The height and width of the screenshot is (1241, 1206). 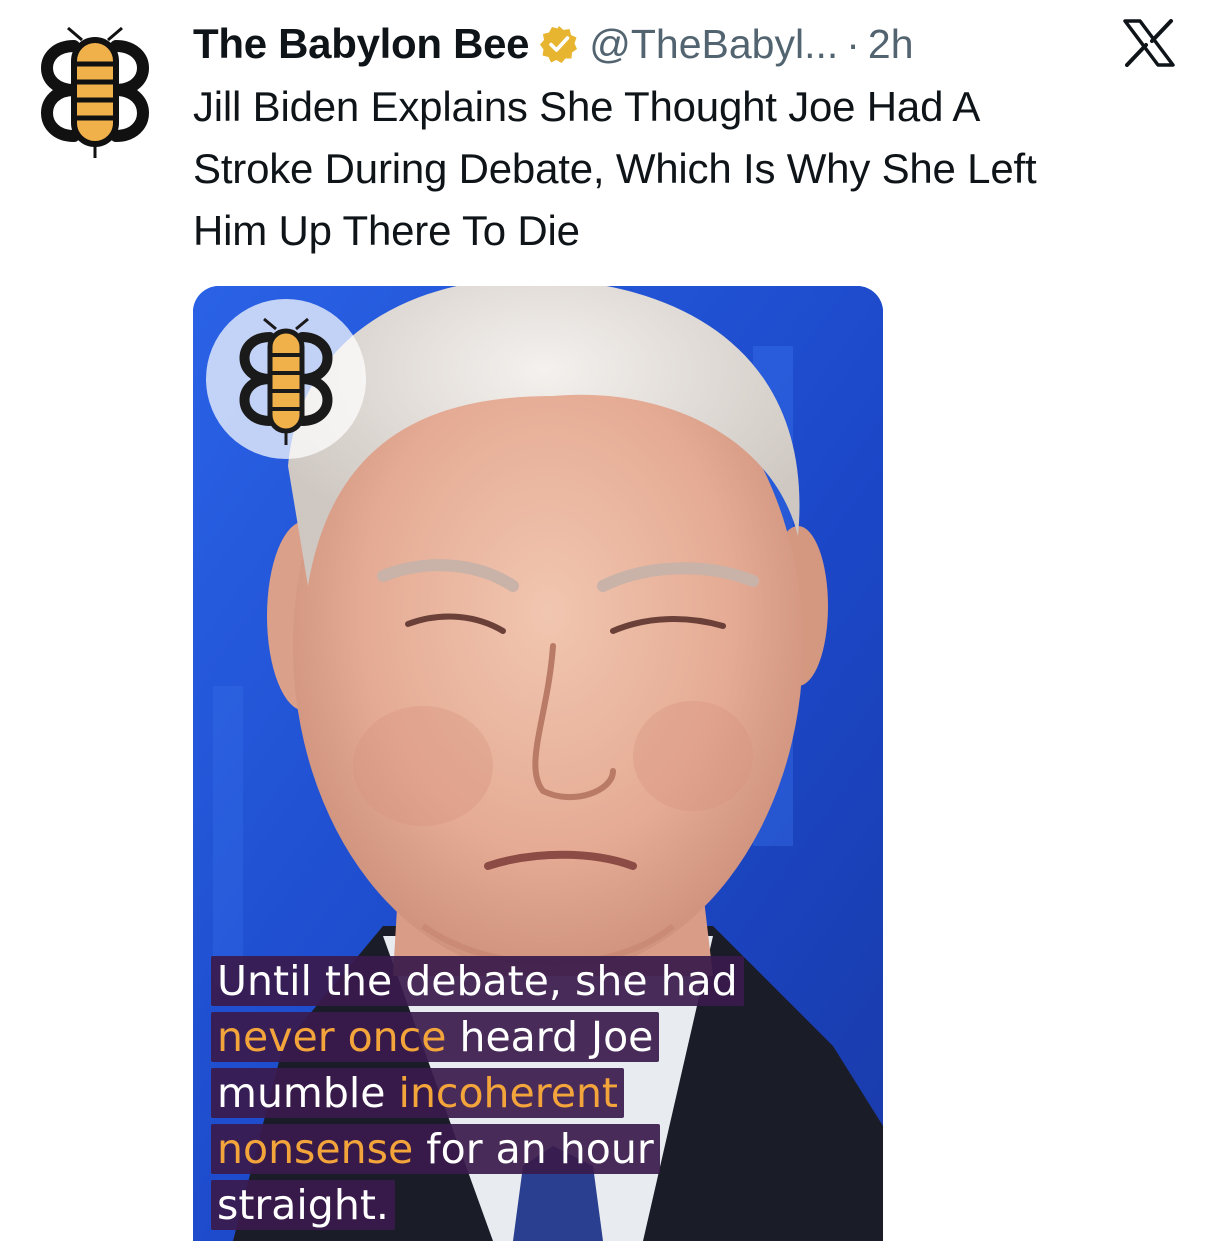 I want to click on display-name: The Babylon Bee, so click(x=361, y=44).